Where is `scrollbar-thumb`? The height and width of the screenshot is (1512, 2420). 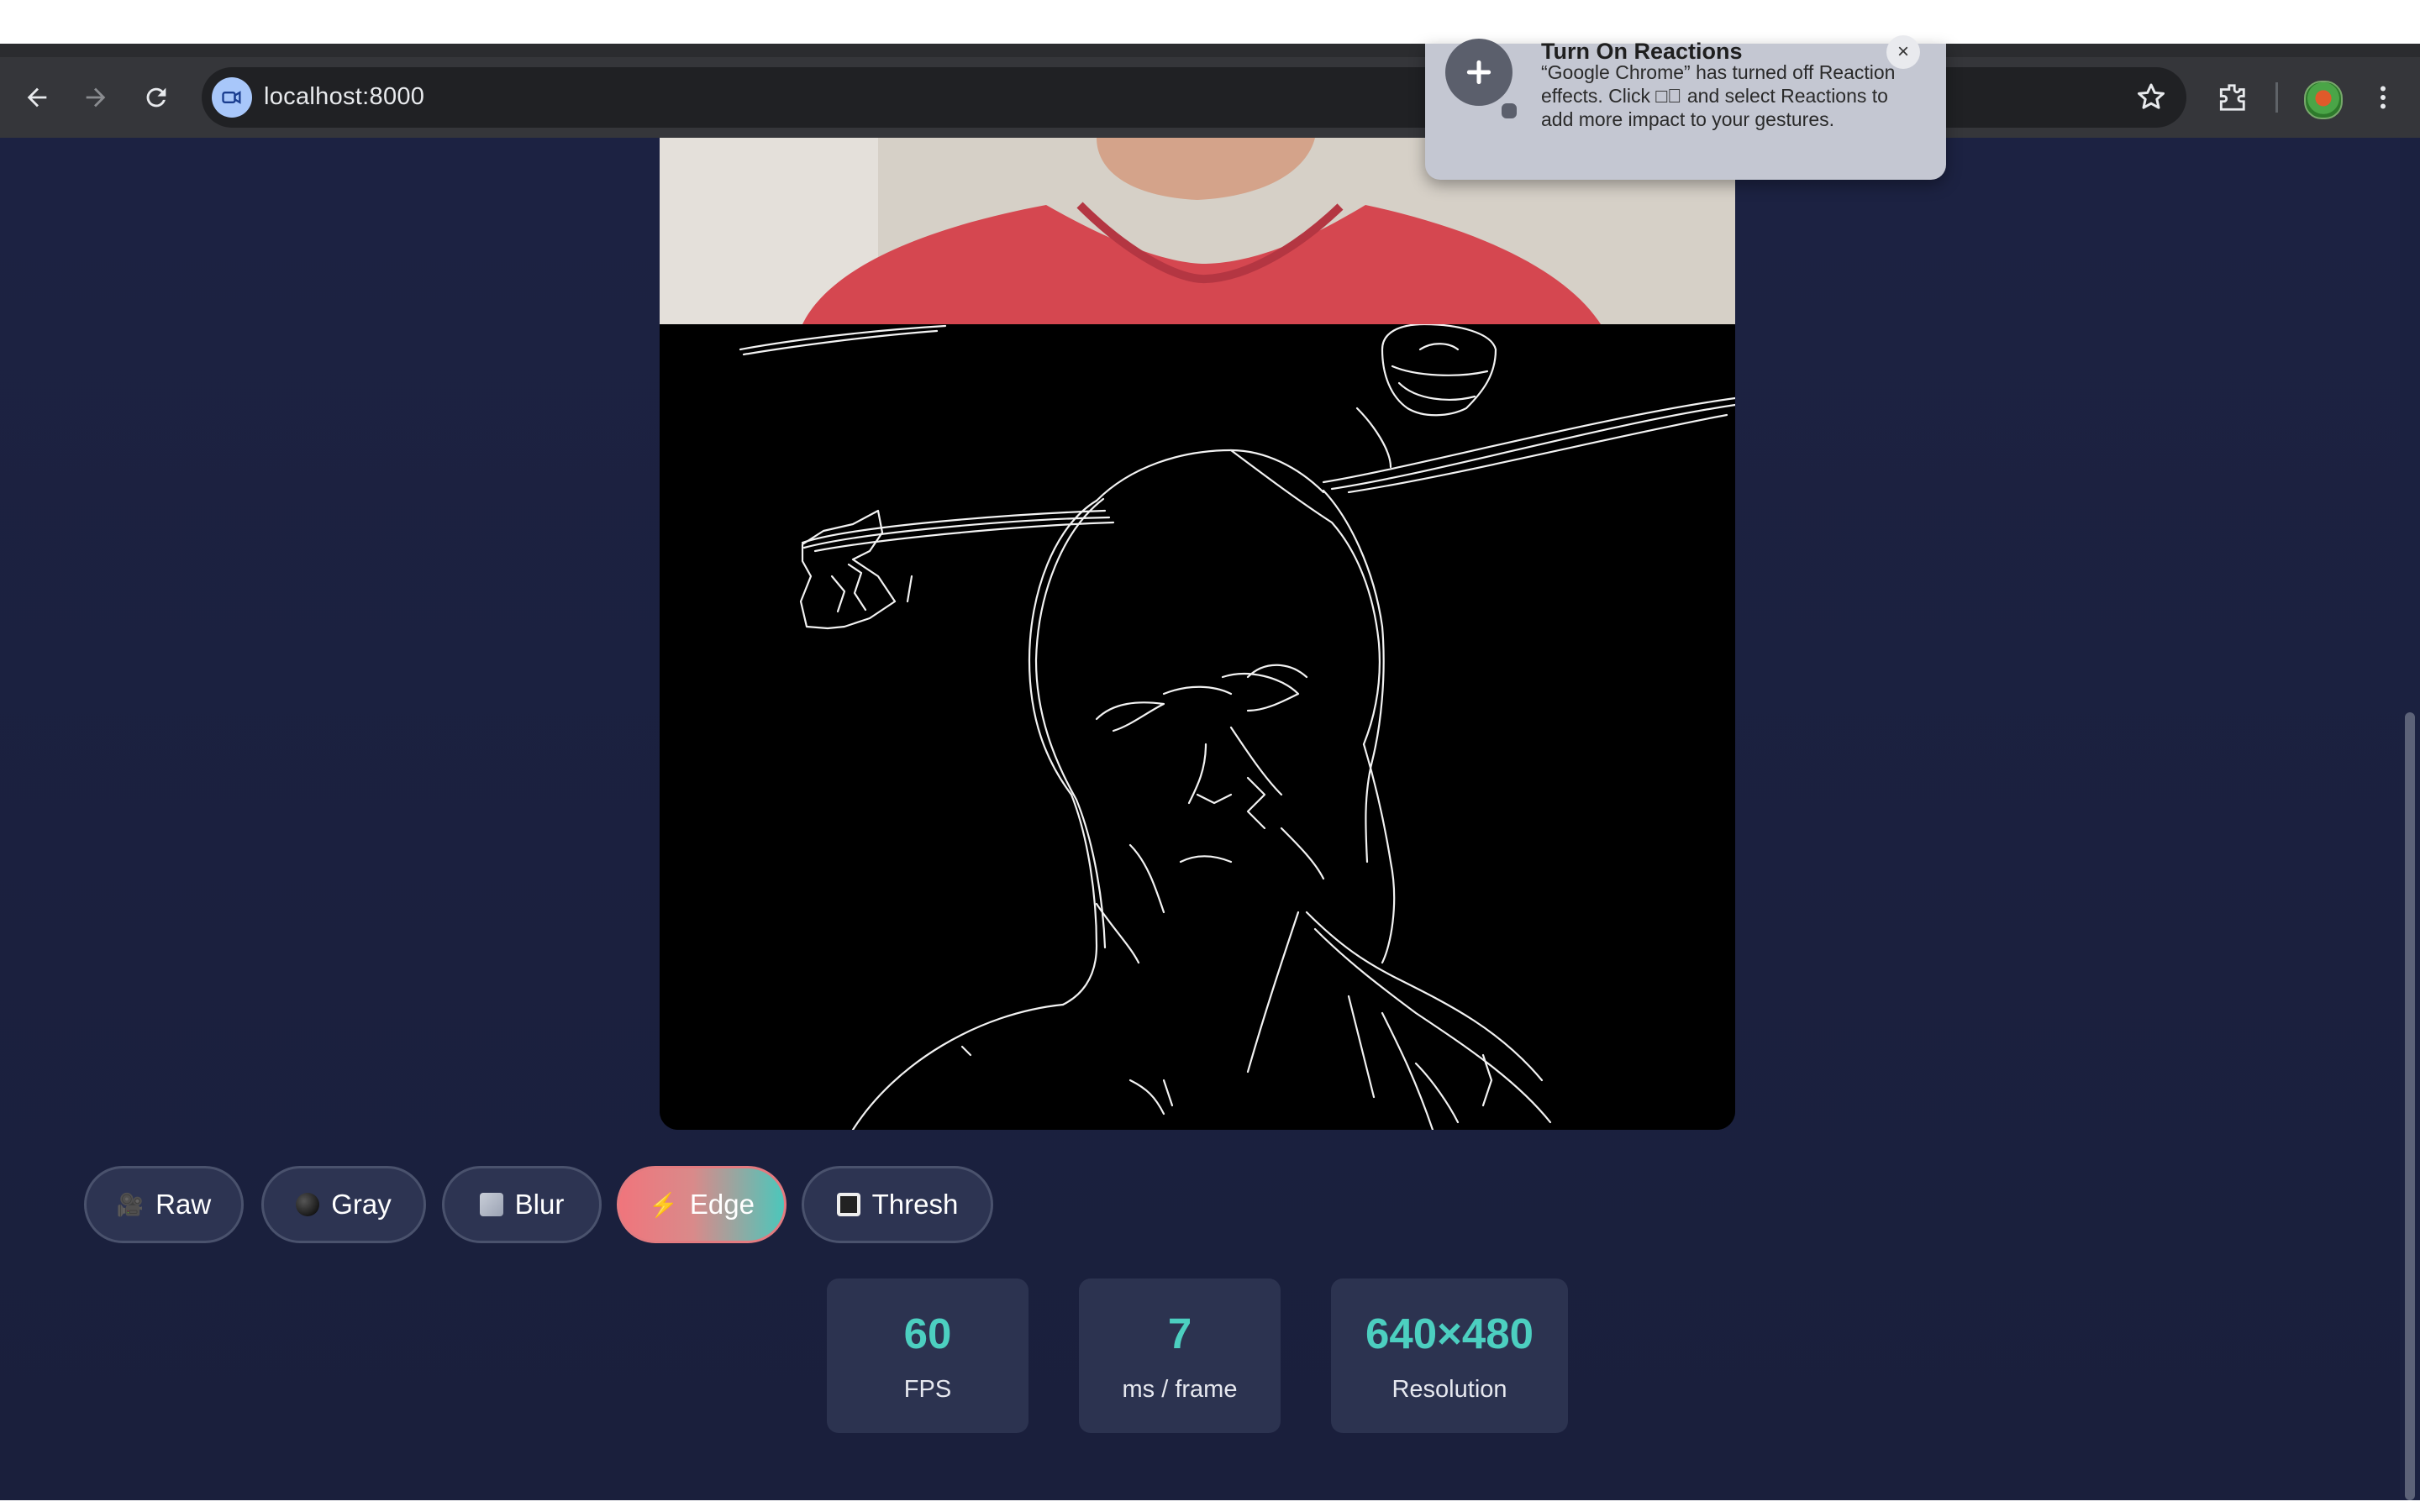
scrollbar-thumb is located at coordinates (2410, 1106).